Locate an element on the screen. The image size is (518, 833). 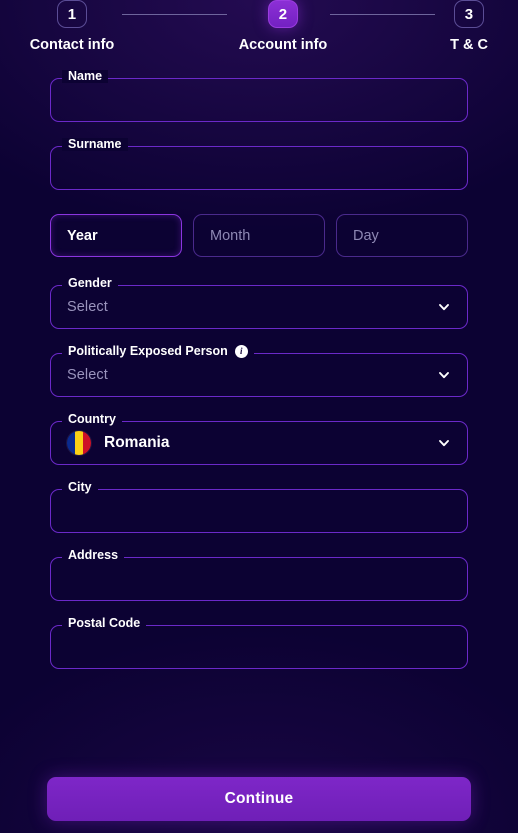
birth-year-input: Year is located at coordinates (116, 235).